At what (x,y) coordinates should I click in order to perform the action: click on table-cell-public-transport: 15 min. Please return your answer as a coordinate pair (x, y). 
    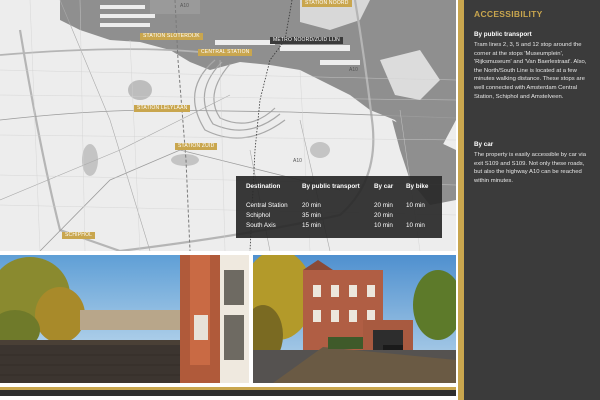
    Looking at the image, I should click on (311, 225).